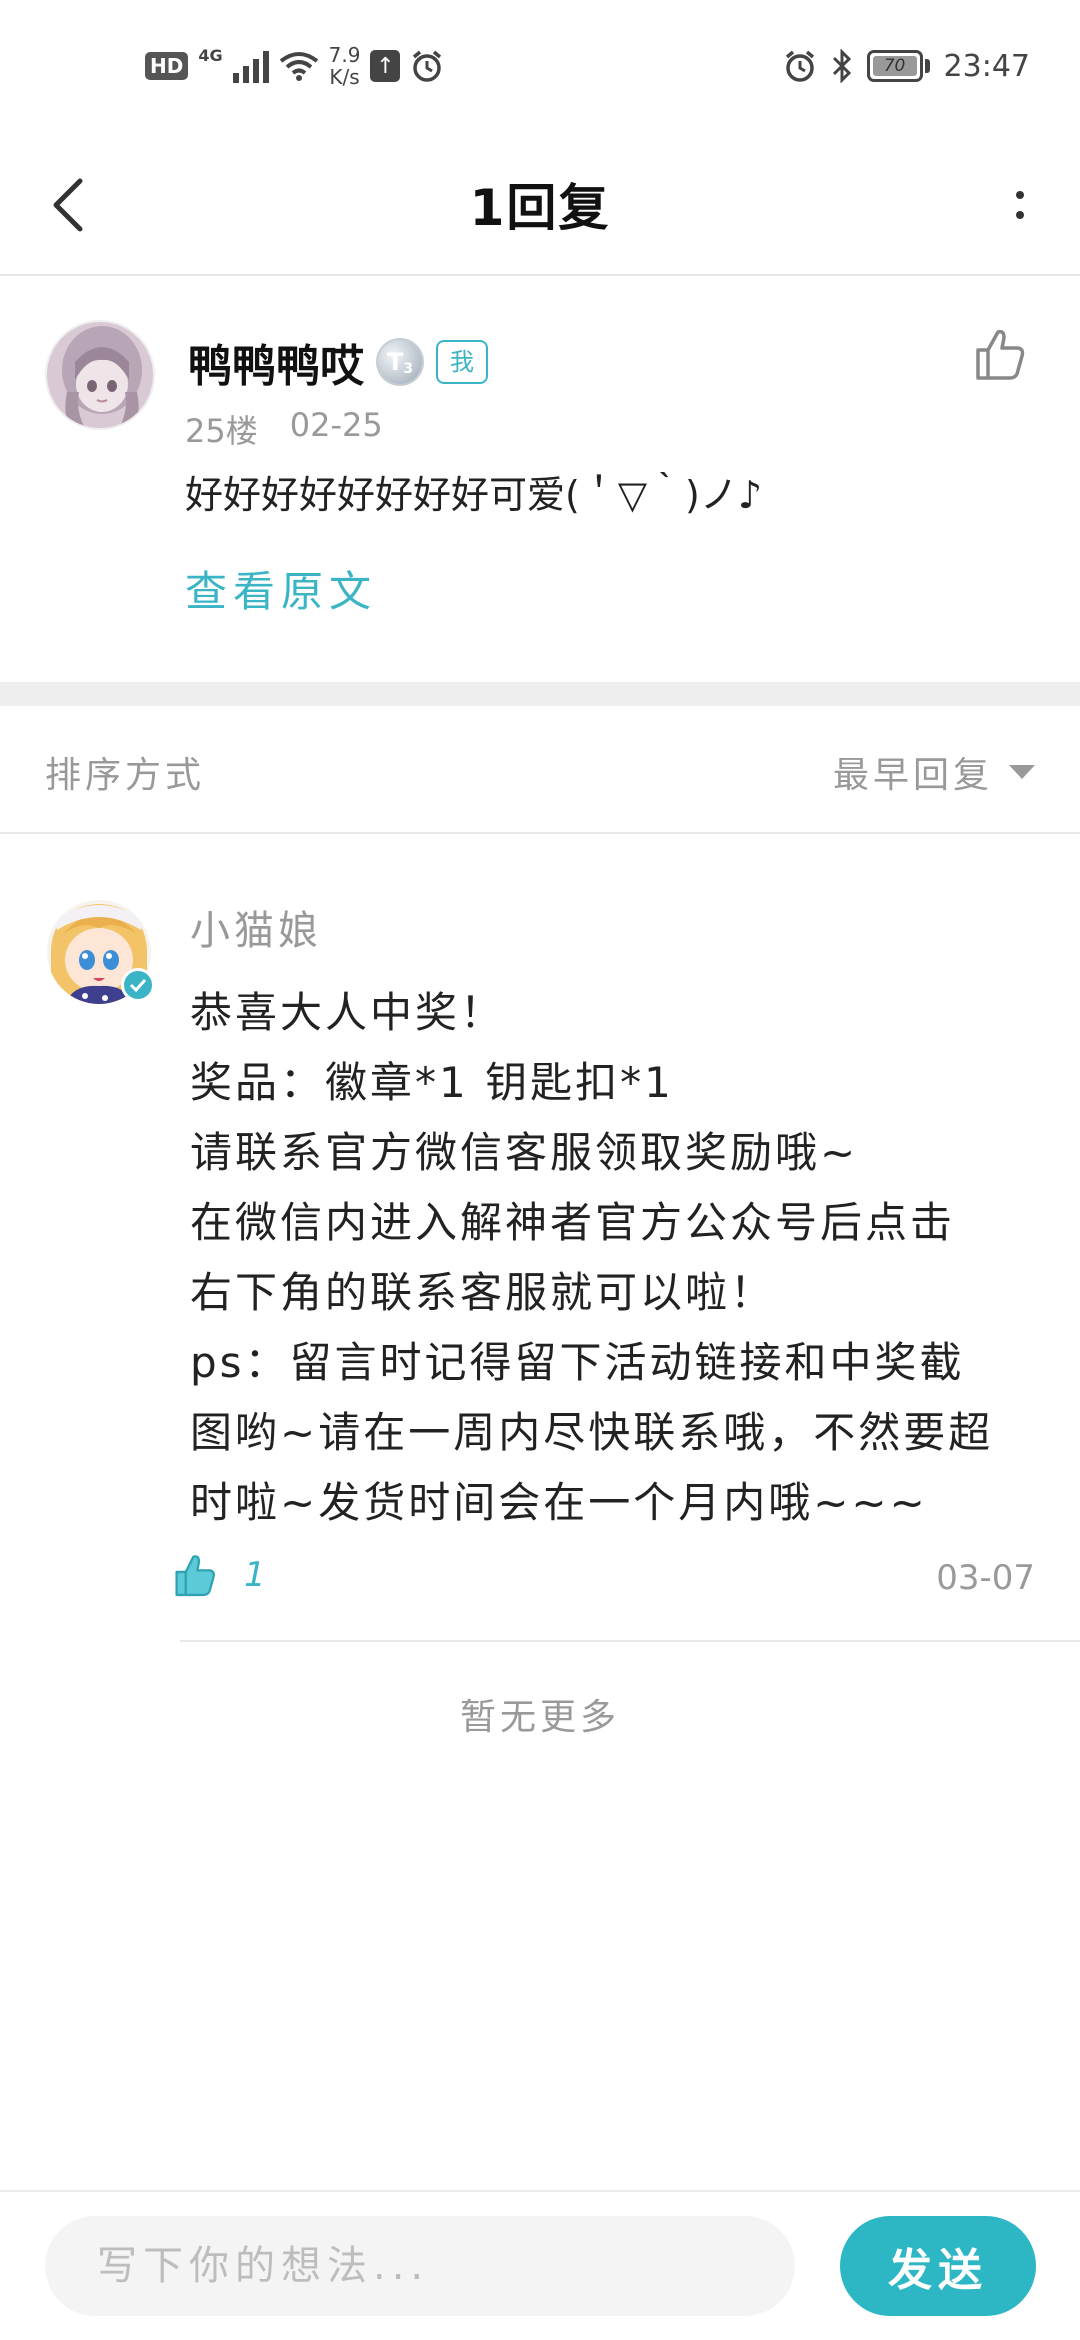  What do you see at coordinates (255, 1575) in the screenshot?
I see `like-count: 1` at bounding box center [255, 1575].